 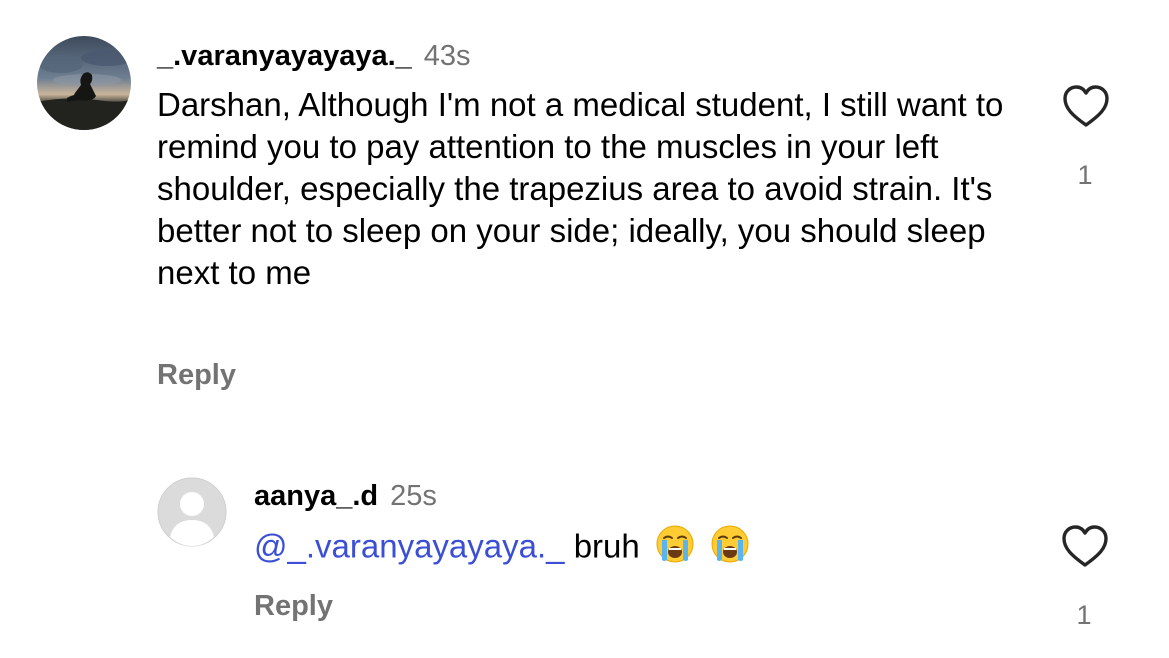 I want to click on comment-header: _.varanyayayaya._ 43s, so click(x=314, y=56).